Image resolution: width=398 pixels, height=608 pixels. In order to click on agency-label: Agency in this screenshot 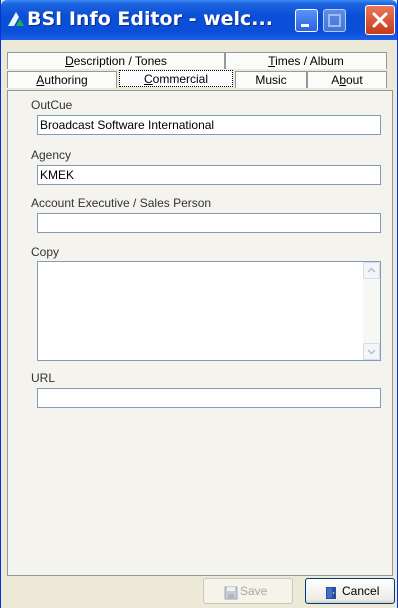, I will do `click(51, 155)`.